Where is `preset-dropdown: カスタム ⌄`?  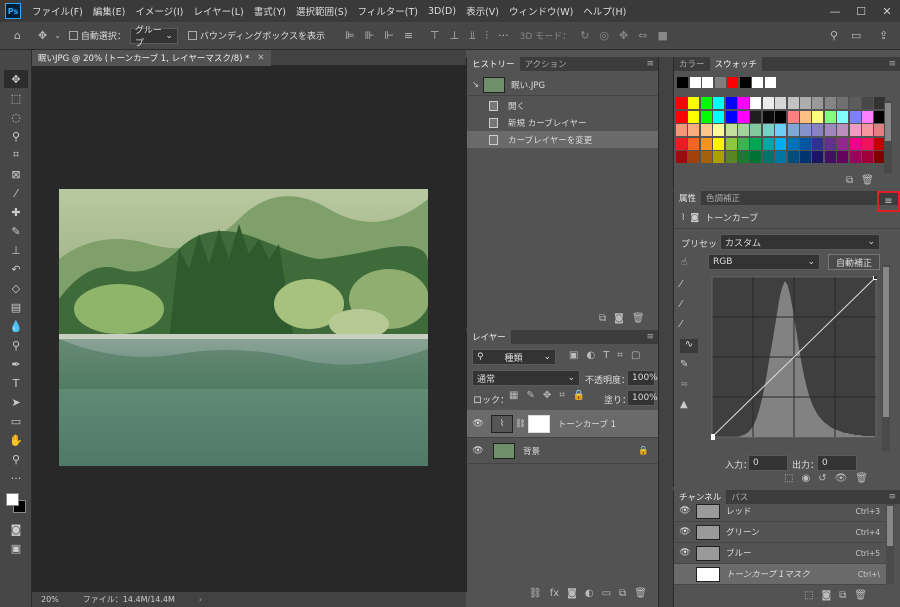 preset-dropdown: カスタム ⌄ is located at coordinates (800, 242).